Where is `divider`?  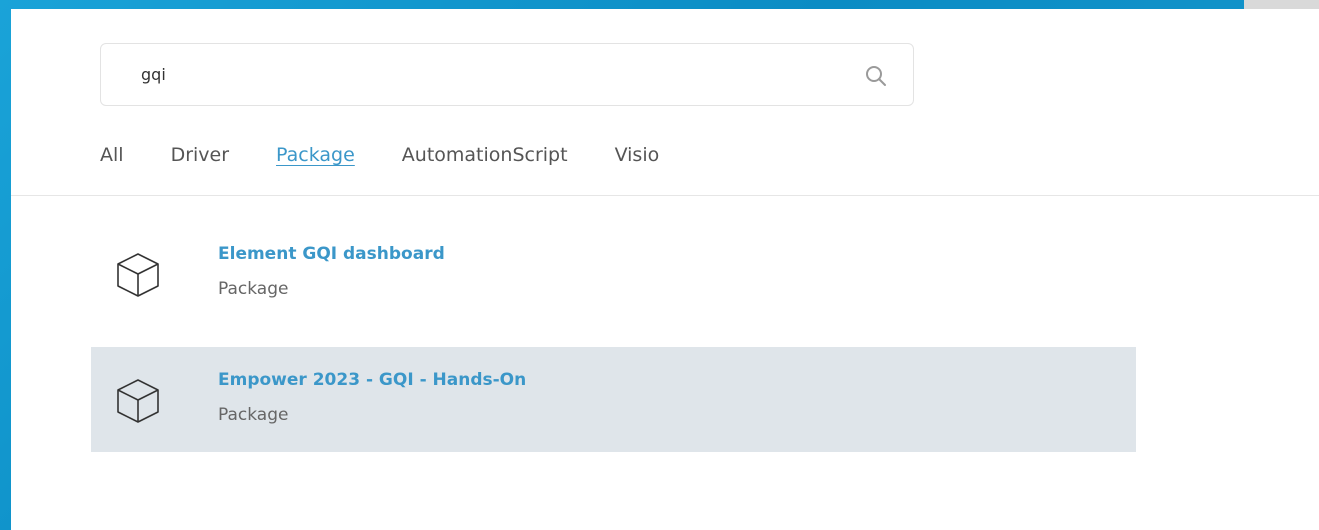
divider is located at coordinates (665, 195).